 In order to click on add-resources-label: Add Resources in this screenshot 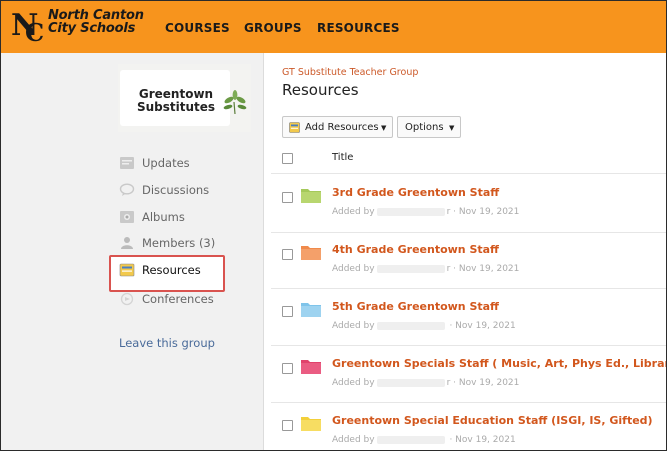, I will do `click(342, 127)`.